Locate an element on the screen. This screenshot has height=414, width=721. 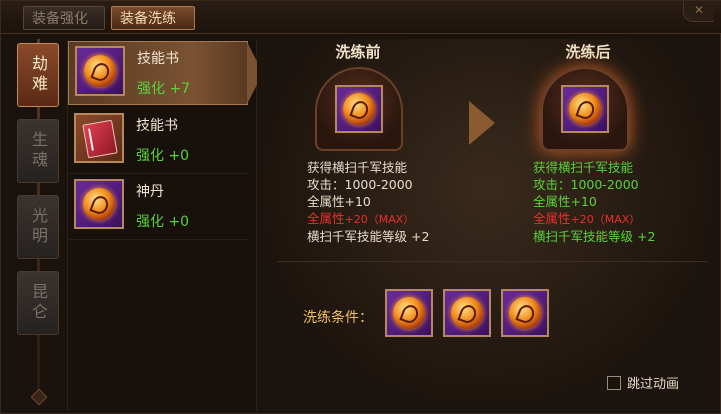
tab-bar: 装备强化 装备洗练 ✕ is located at coordinates (361, 17).